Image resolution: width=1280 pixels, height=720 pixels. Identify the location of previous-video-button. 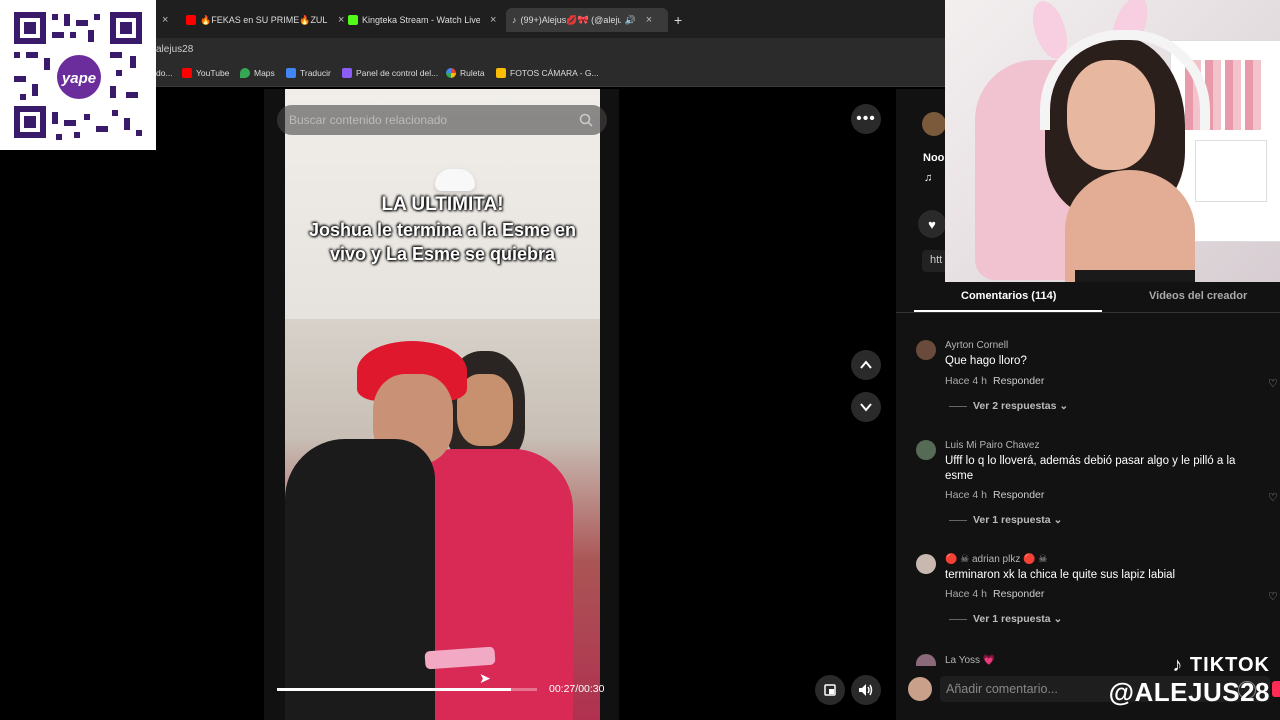
(866, 365).